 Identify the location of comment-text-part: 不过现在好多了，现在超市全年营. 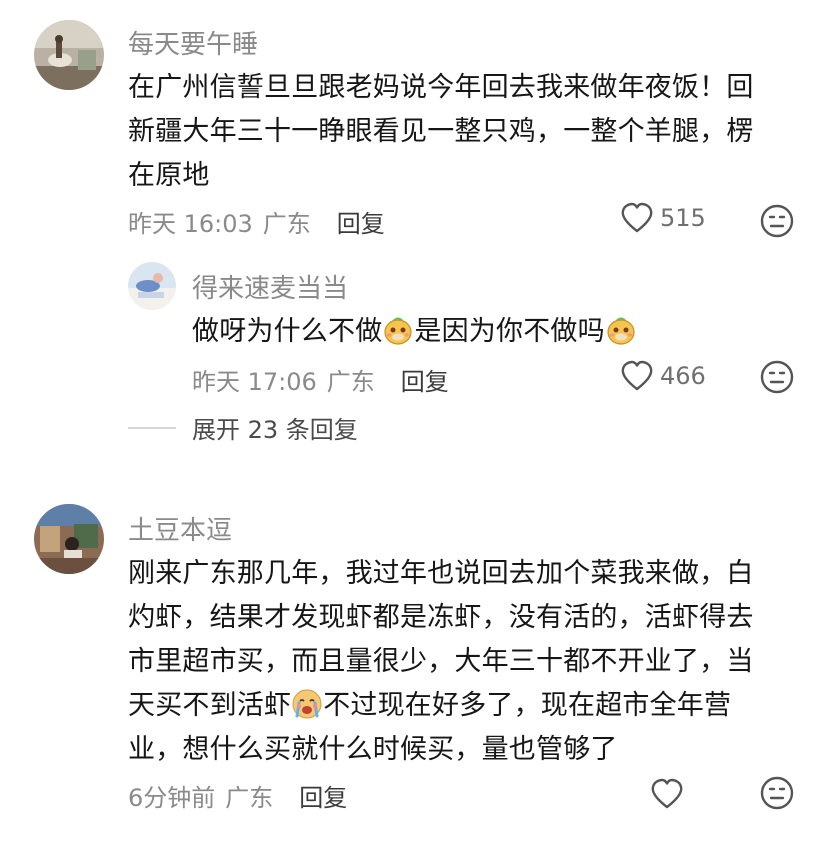
(527, 705).